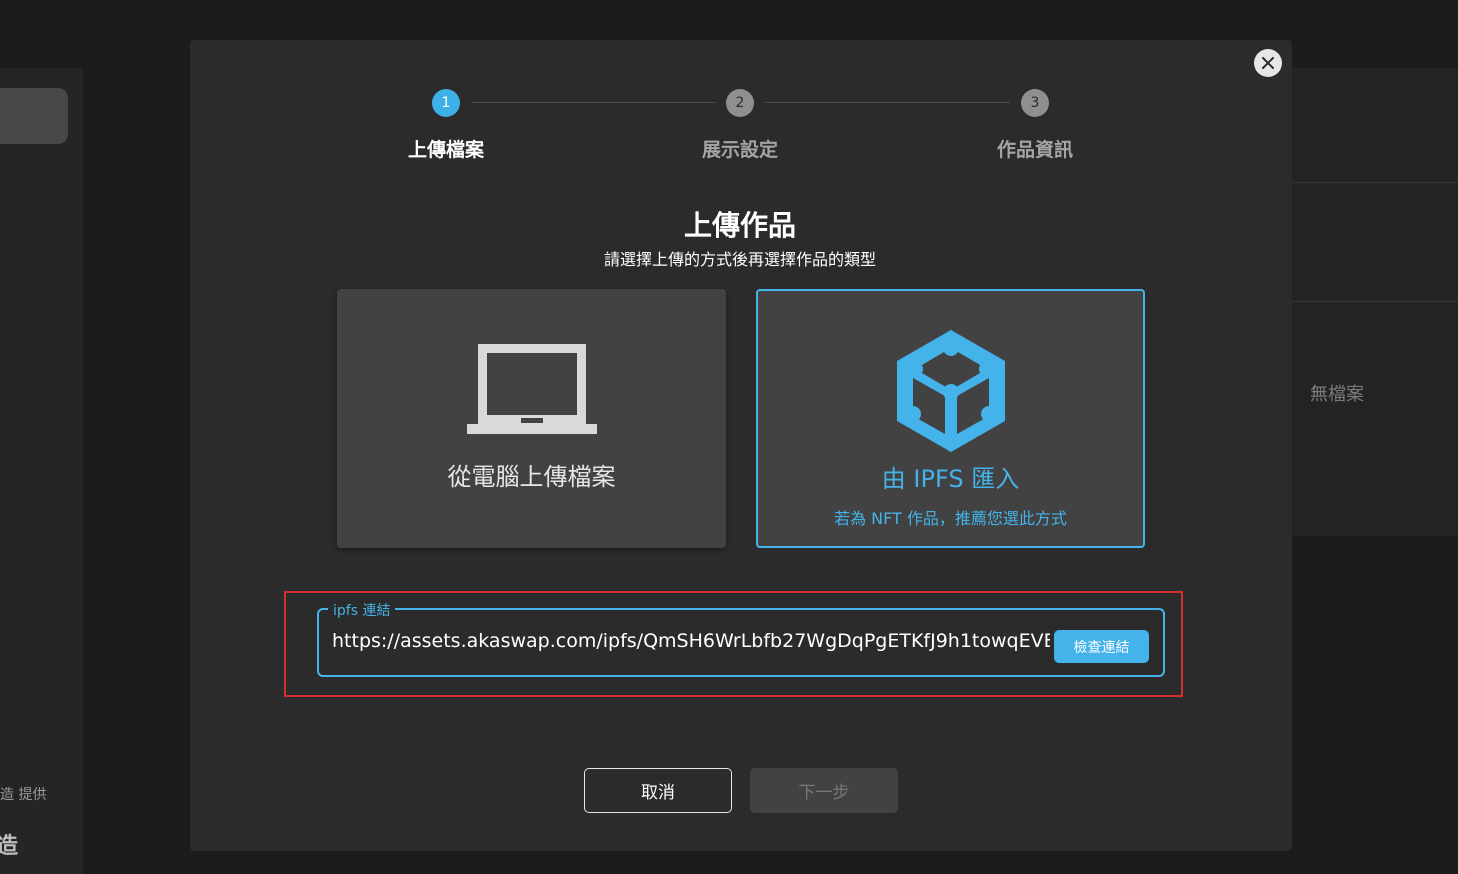 The width and height of the screenshot is (1458, 874). What do you see at coordinates (658, 790) in the screenshot?
I see `cancel-button: 取消` at bounding box center [658, 790].